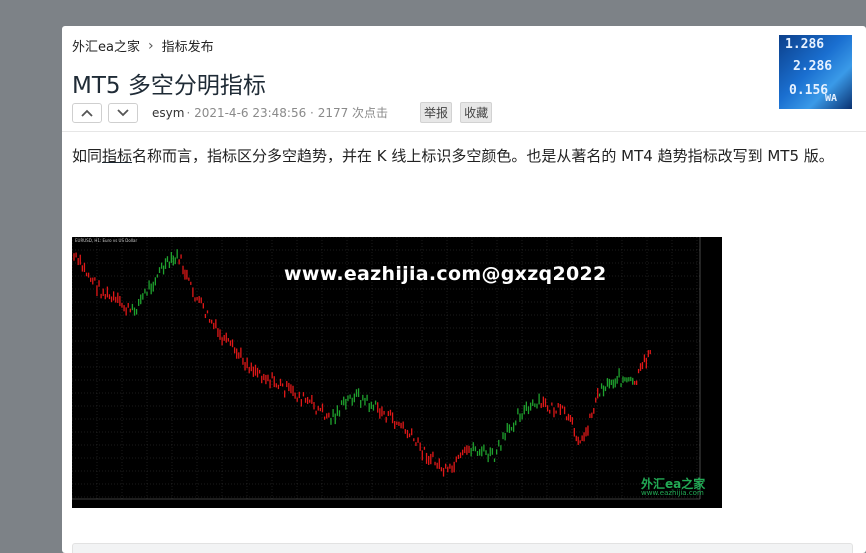  I want to click on upvote-button, so click(87, 112).